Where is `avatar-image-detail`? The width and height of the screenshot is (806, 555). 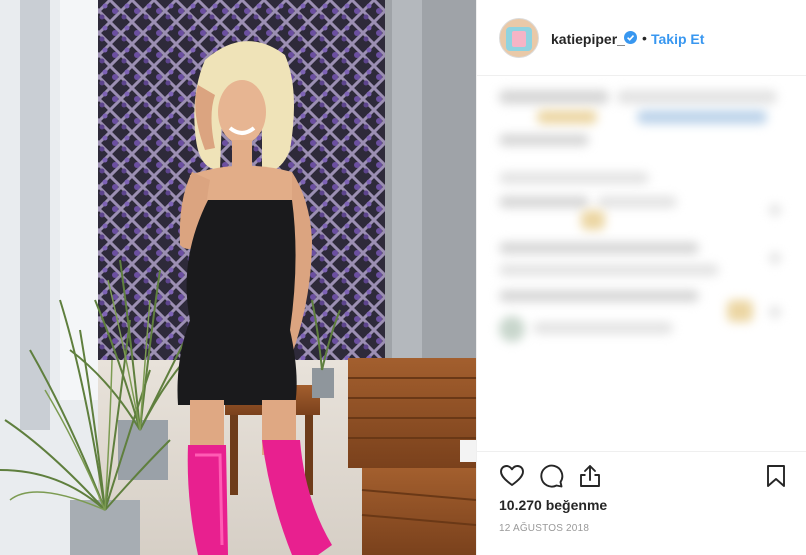
avatar-image-detail is located at coordinates (519, 39).